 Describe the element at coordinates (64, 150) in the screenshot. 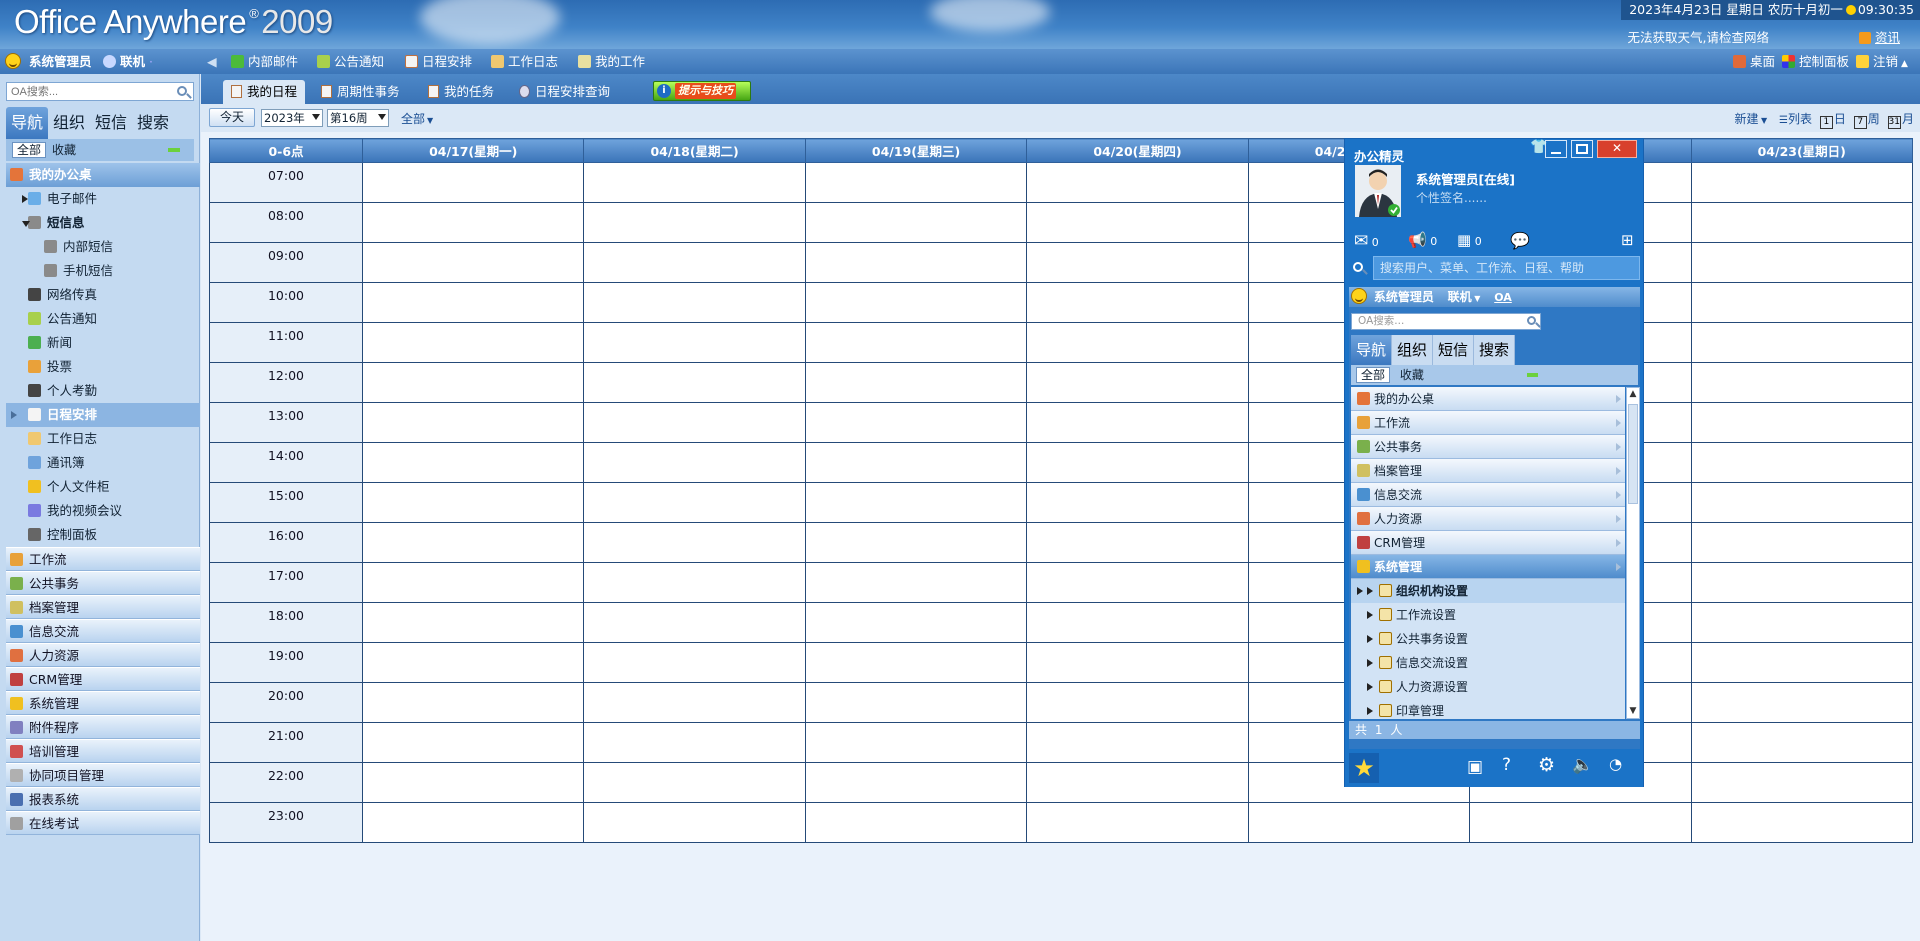

I see `fav-label: 收藏` at that location.